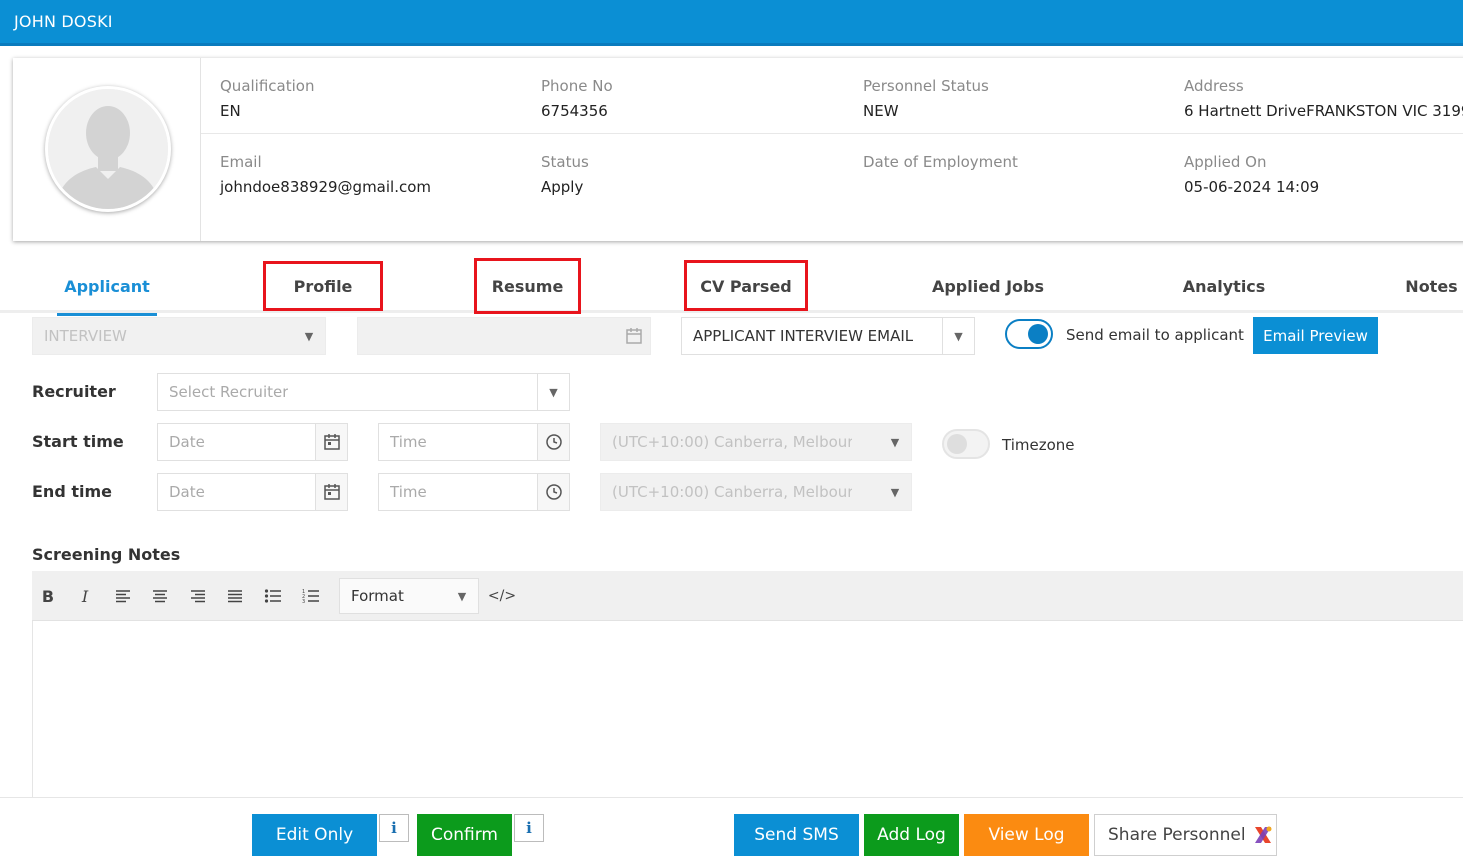  What do you see at coordinates (85, 596) in the screenshot?
I see `italic-icon: I` at bounding box center [85, 596].